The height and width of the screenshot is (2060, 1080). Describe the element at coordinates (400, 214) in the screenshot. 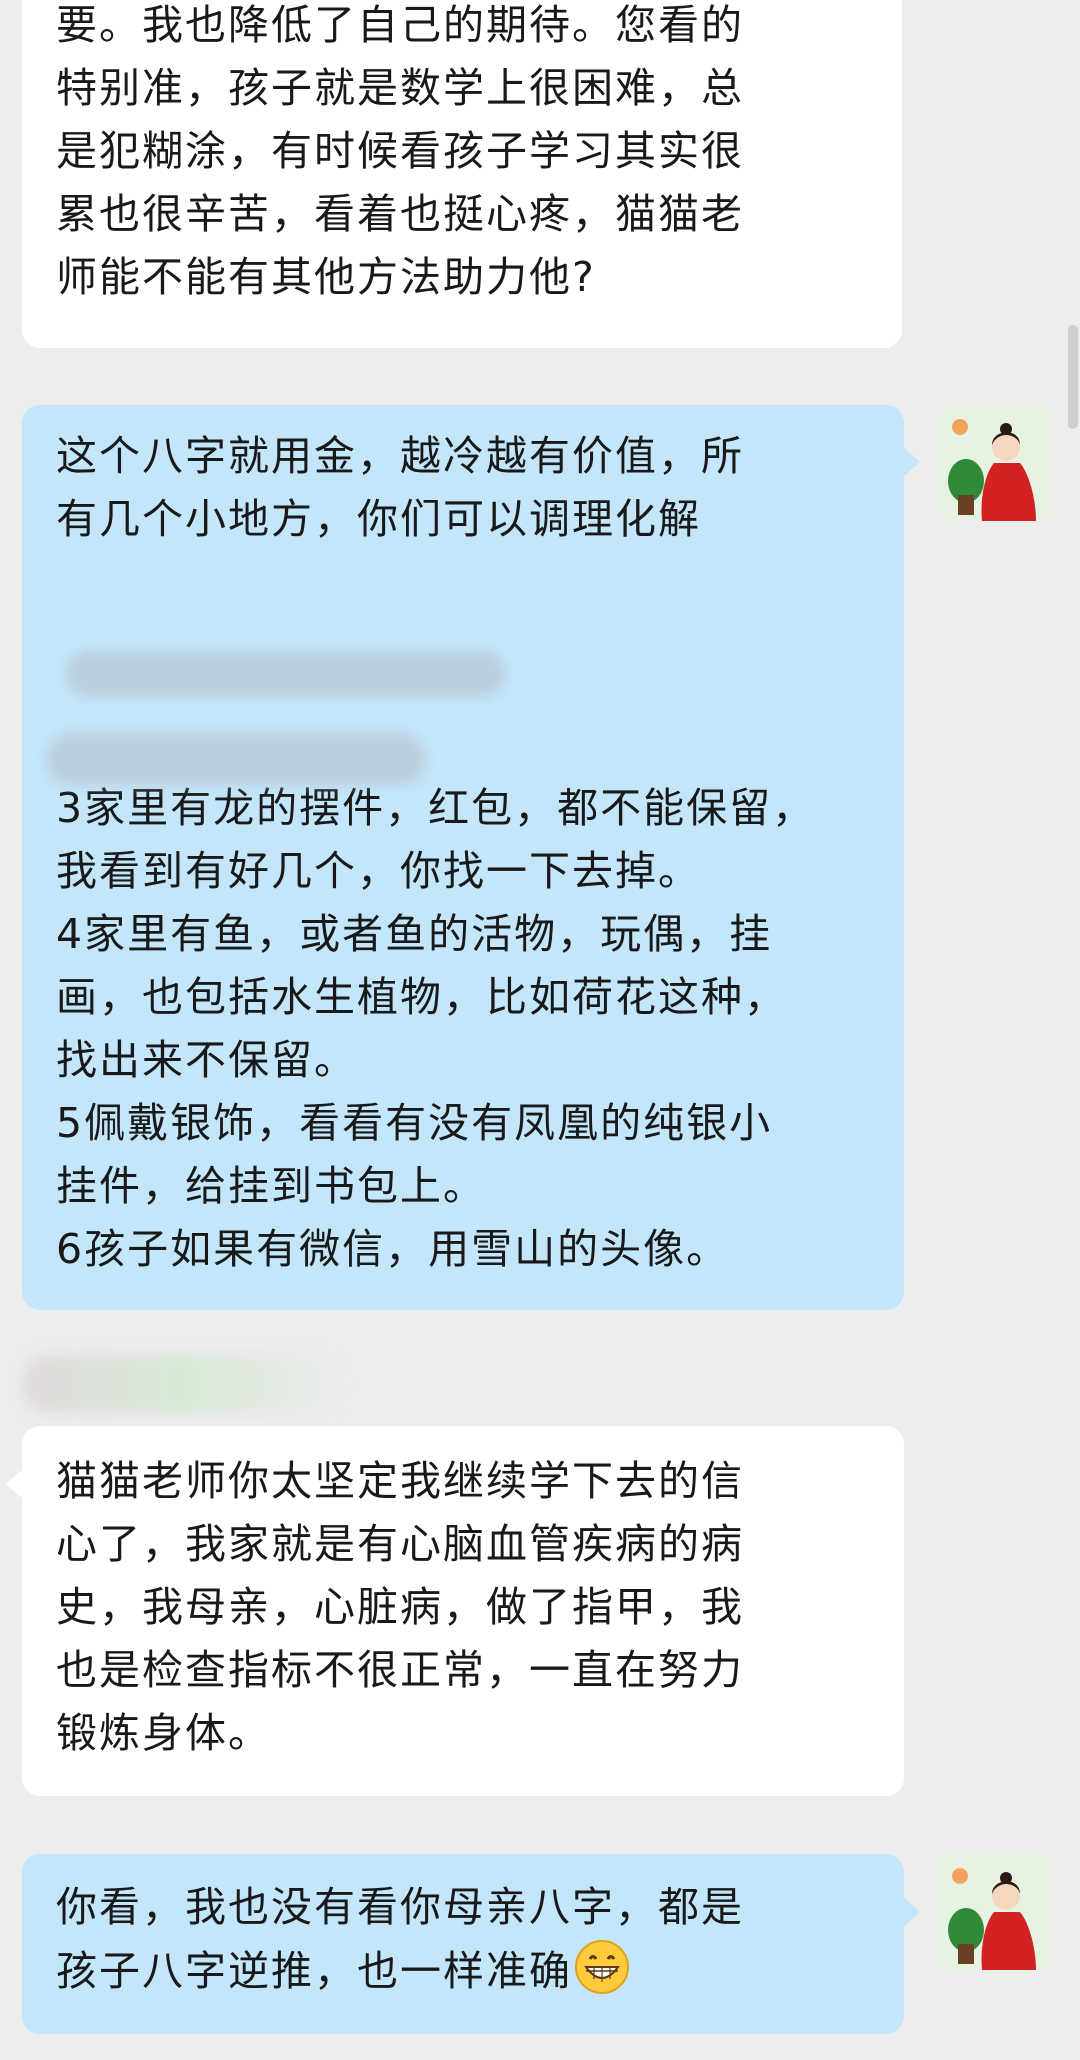

I see `message-text-line: 累也很辛苦，看着也挺心疼，猫猫老` at that location.